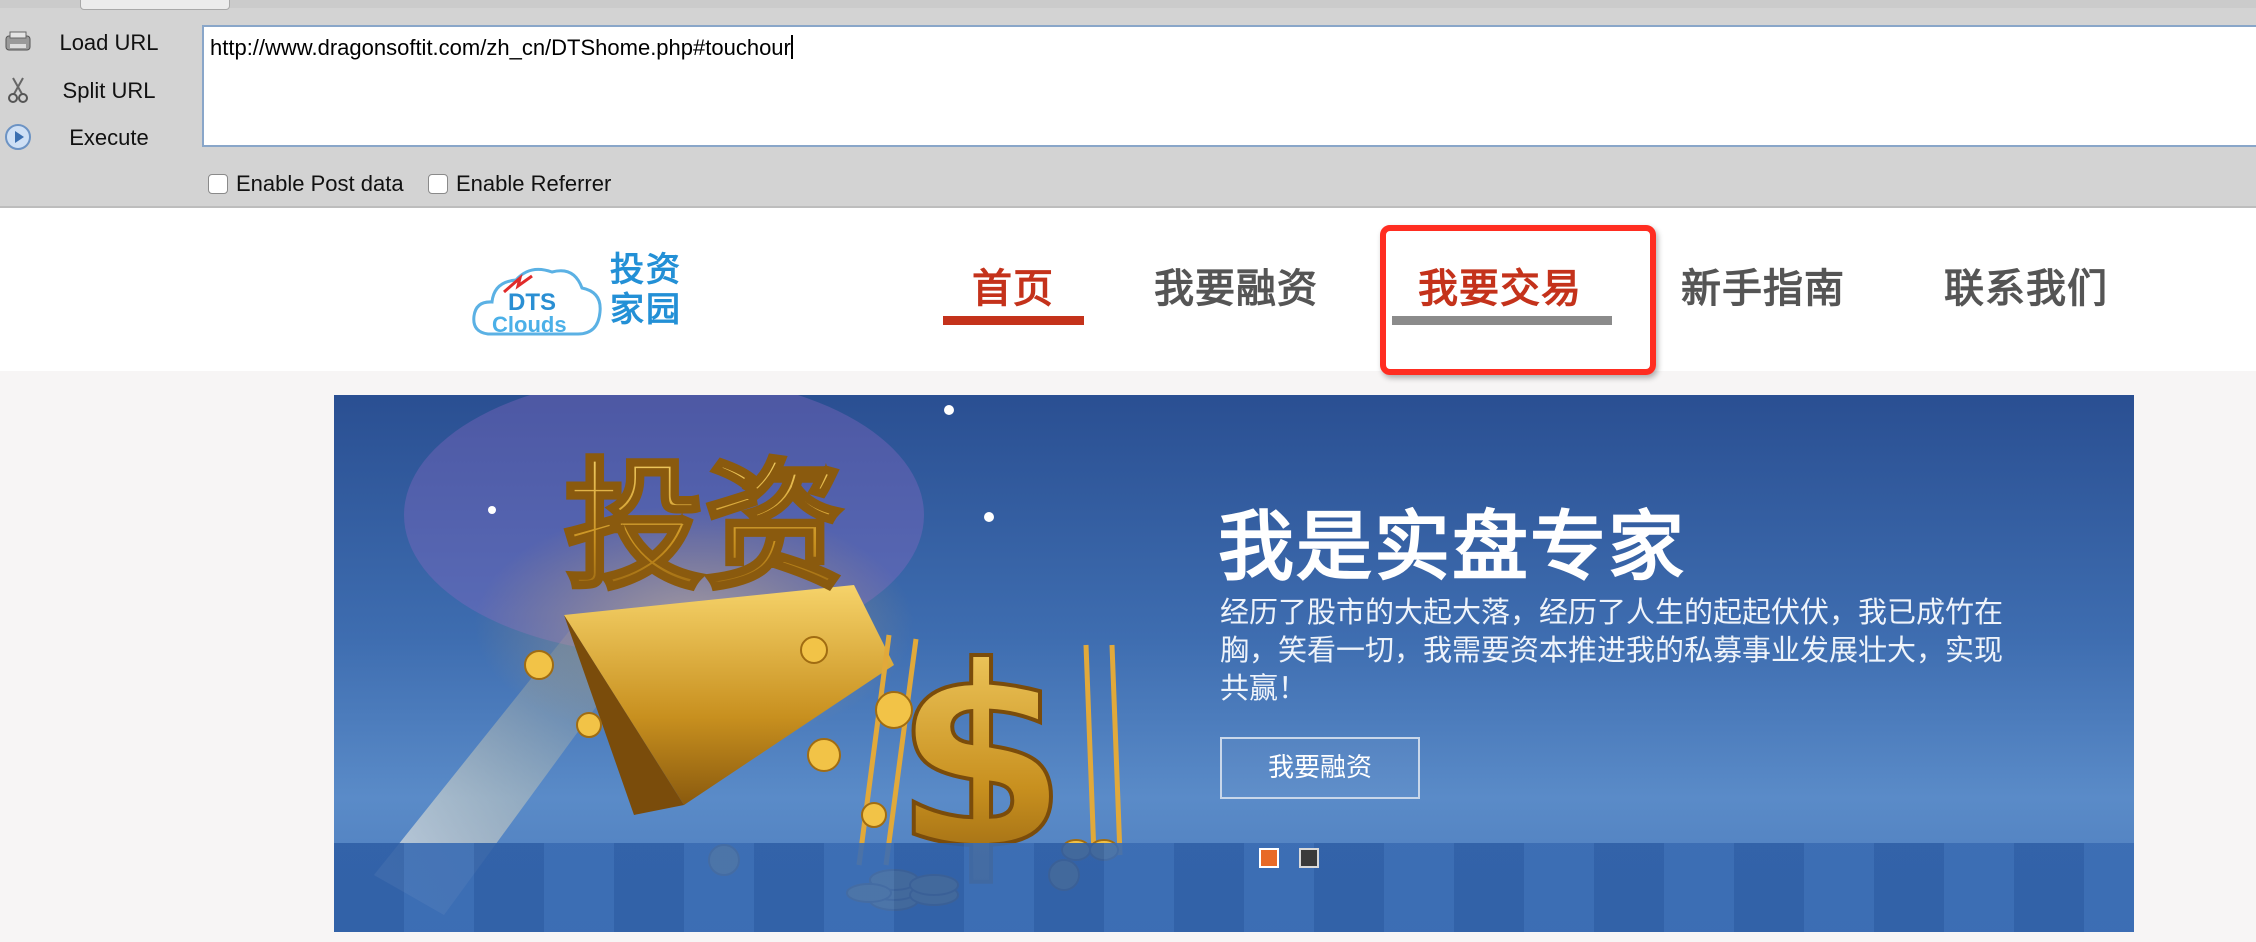 The image size is (2256, 942). Describe the element at coordinates (109, 42) in the screenshot. I see `load-url-label: Load URL` at that location.